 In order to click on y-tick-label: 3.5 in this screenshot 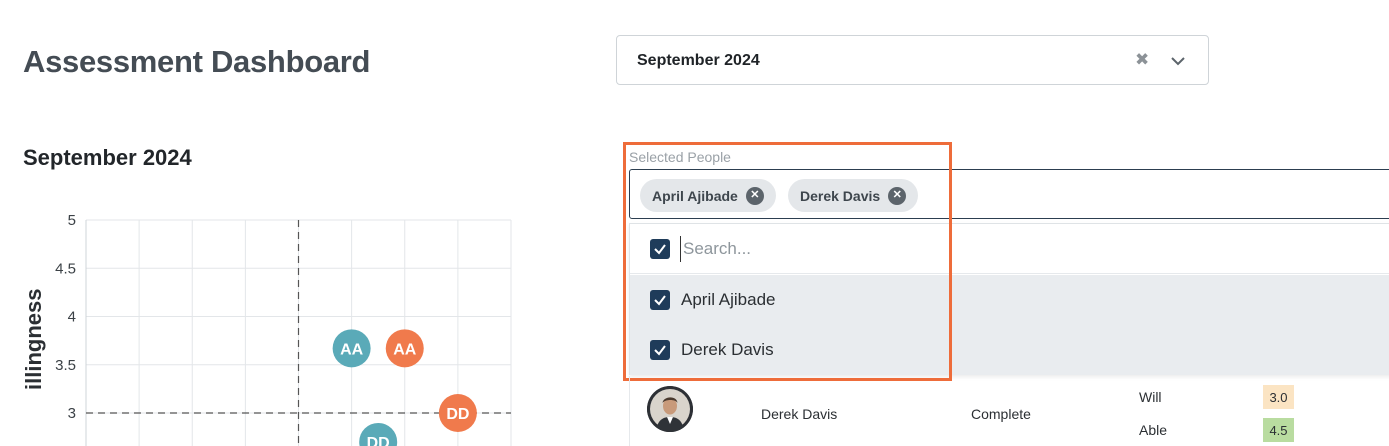, I will do `click(65, 365)`.